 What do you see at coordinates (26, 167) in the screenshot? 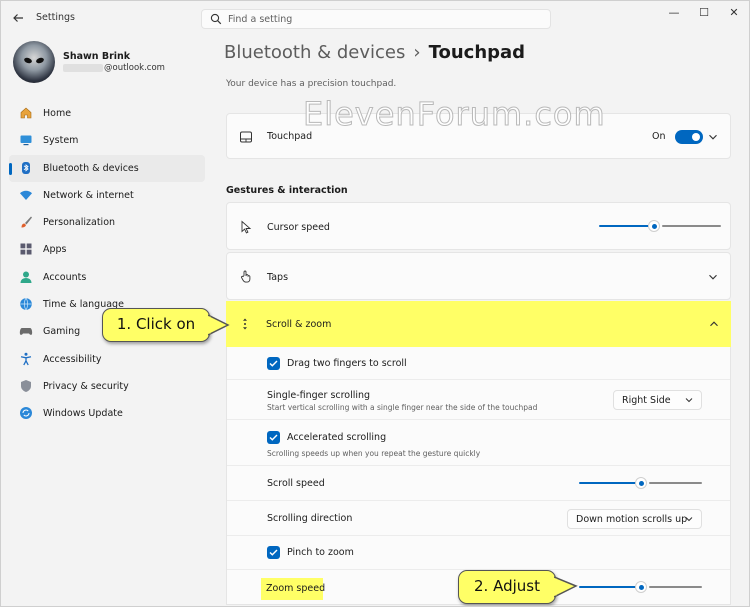
I see `bluetooth-icon` at bounding box center [26, 167].